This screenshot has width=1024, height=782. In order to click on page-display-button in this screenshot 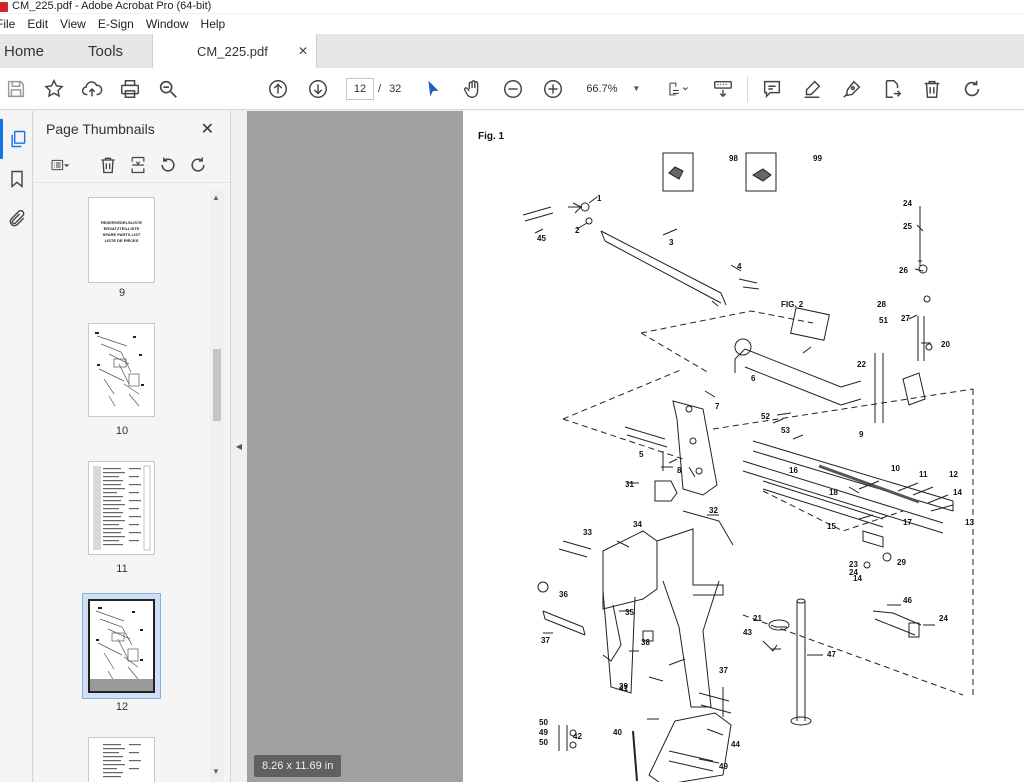, I will do `click(678, 89)`.